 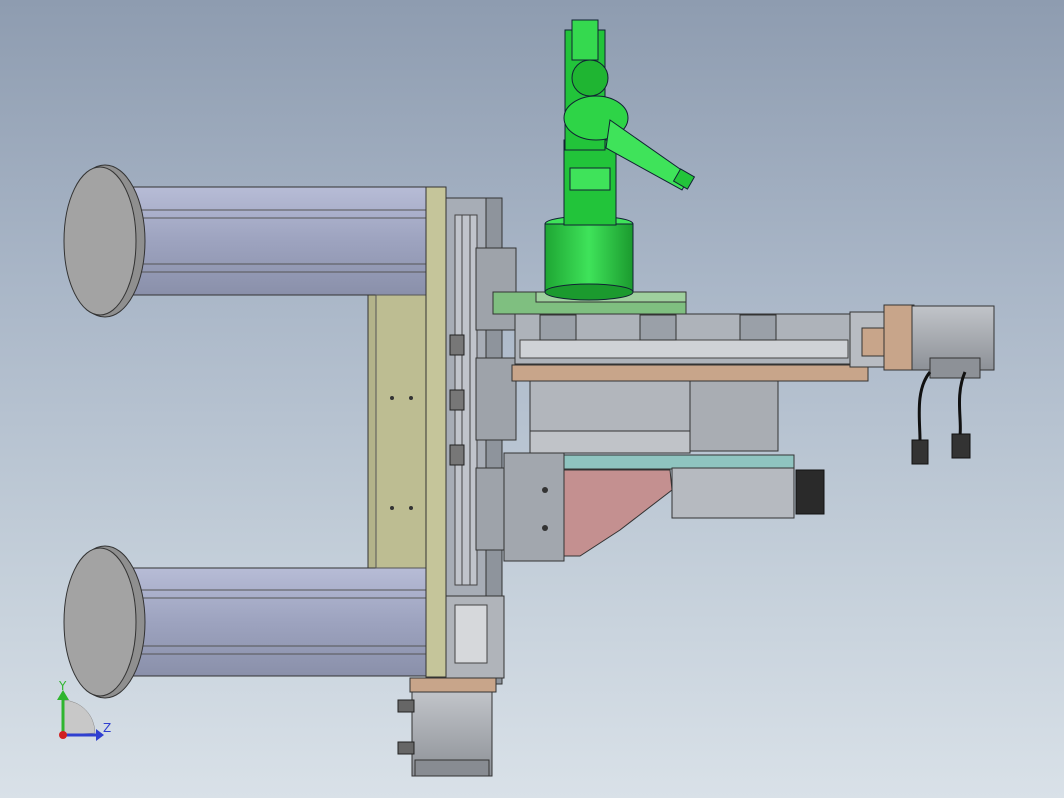 What do you see at coordinates (62, 686) in the screenshot?
I see `y-axis-label: Y` at bounding box center [62, 686].